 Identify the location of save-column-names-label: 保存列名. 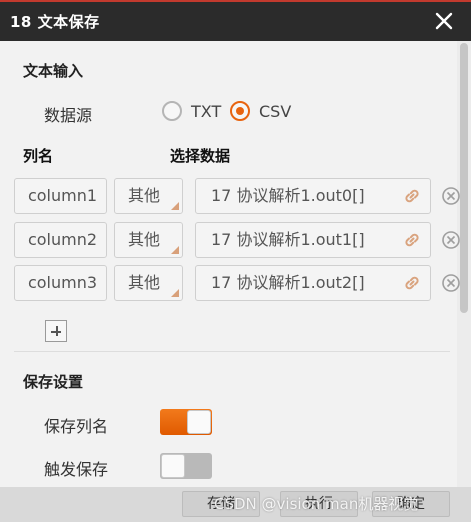
(76, 426).